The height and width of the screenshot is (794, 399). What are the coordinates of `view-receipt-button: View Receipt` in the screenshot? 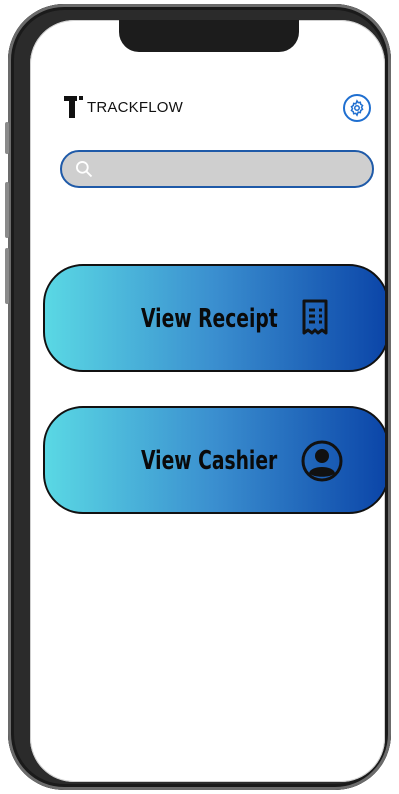 It's located at (214, 318).